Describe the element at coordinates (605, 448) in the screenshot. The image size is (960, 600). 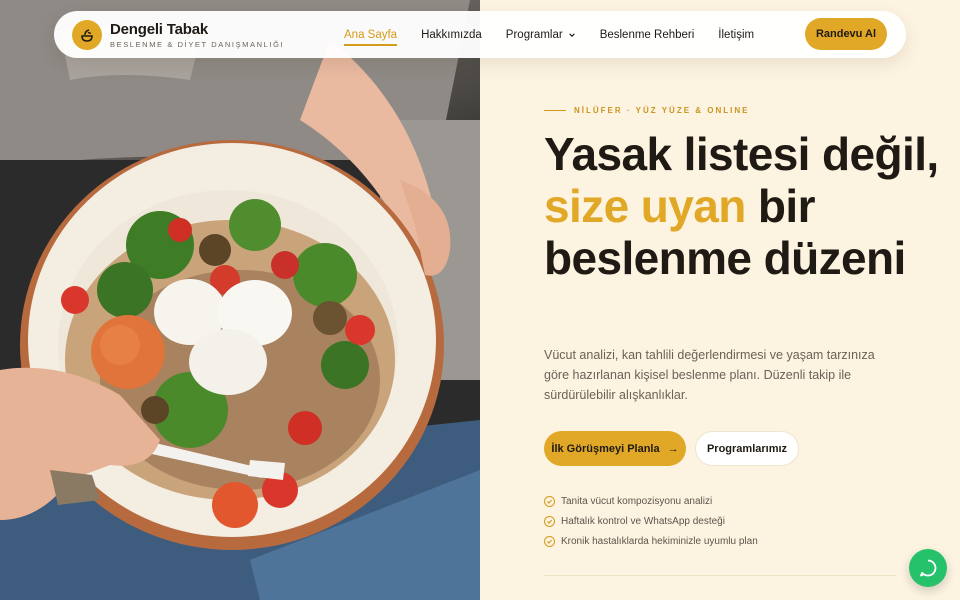
I see `first-meeting-label: İlk Görüşmeyi Planla` at that location.